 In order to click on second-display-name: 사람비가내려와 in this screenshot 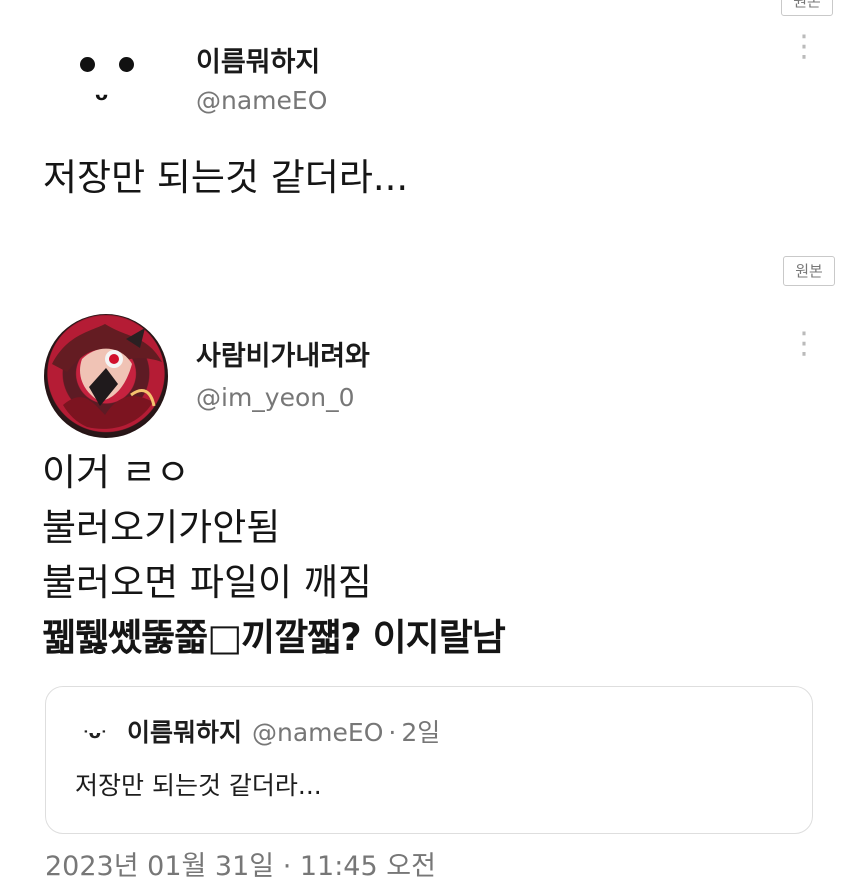, I will do `click(283, 353)`.